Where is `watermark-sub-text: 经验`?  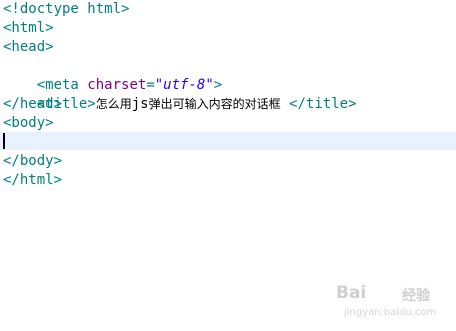 watermark-sub-text: 经验 is located at coordinates (416, 296).